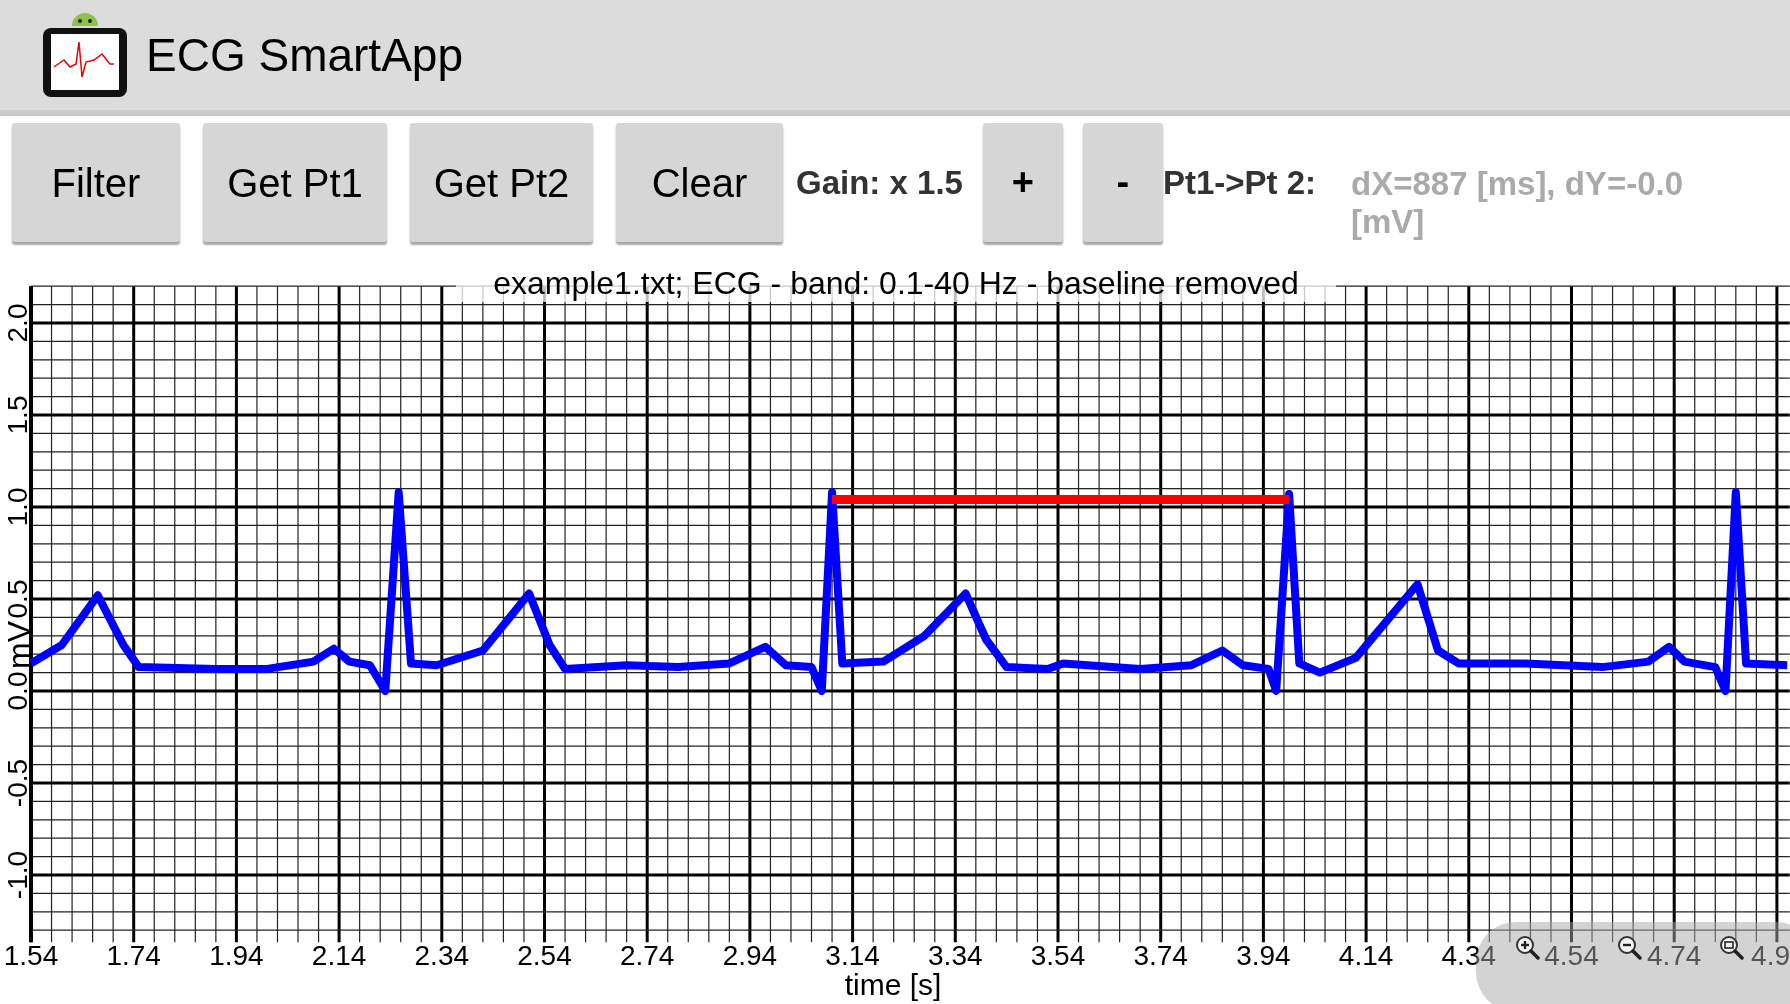 This screenshot has width=1790, height=1004. Describe the element at coordinates (647, 955) in the screenshot. I see `x-tick-label: 2.74` at that location.